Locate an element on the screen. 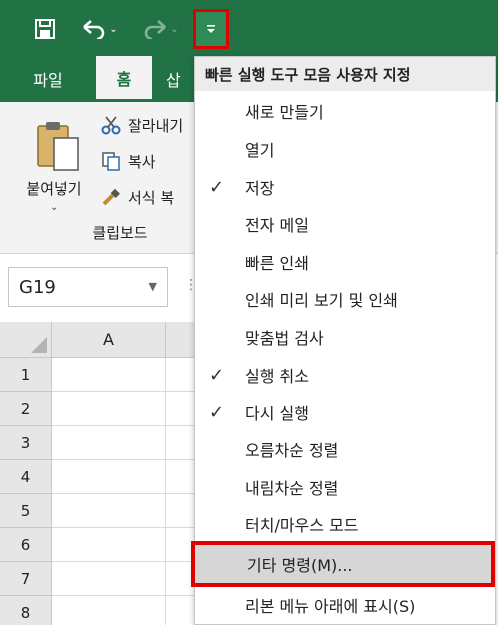  menu-item-label: 실행 취소 is located at coordinates (277, 376).